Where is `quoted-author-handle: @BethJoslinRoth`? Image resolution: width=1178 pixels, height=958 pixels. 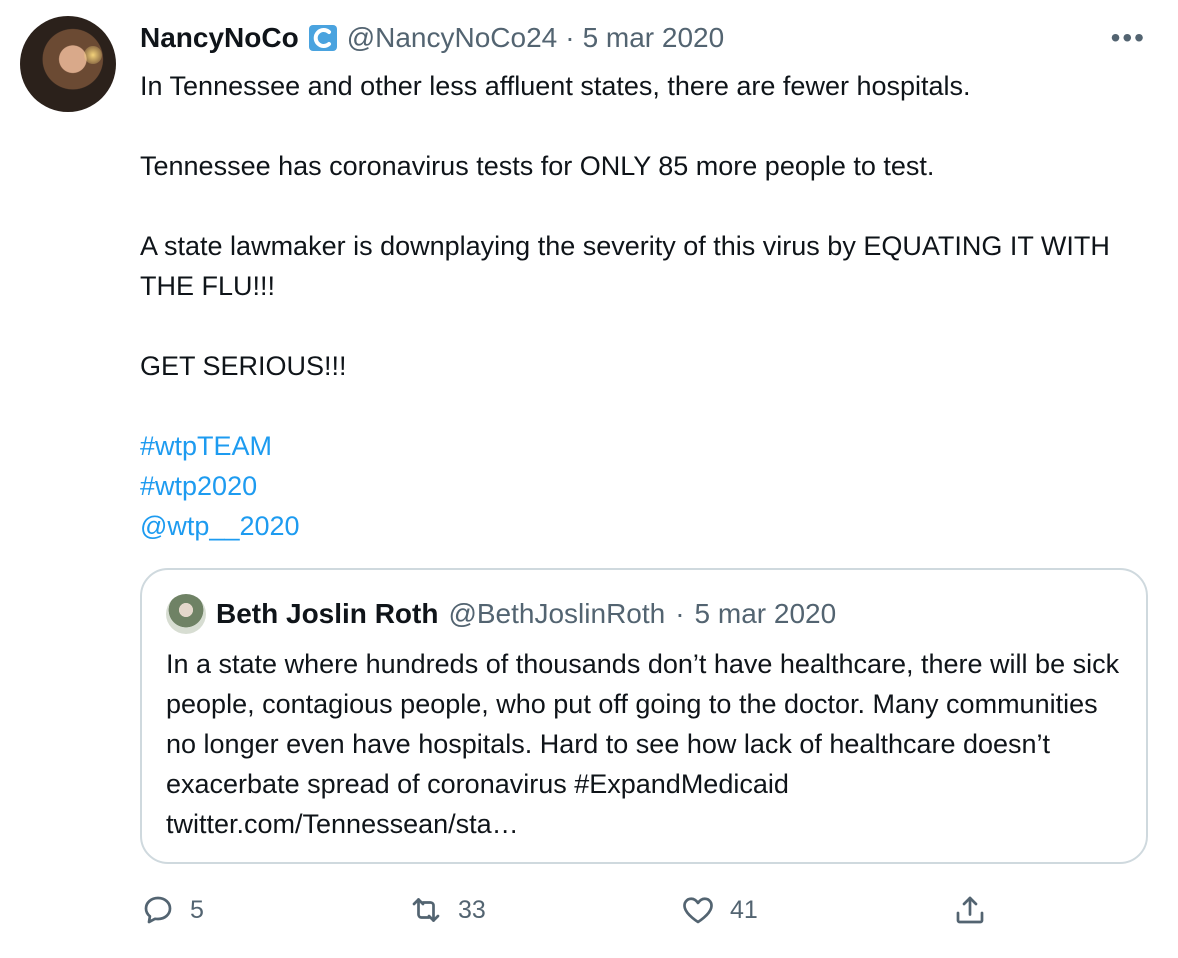
quoted-author-handle: @BethJoslinRoth is located at coordinates (557, 613).